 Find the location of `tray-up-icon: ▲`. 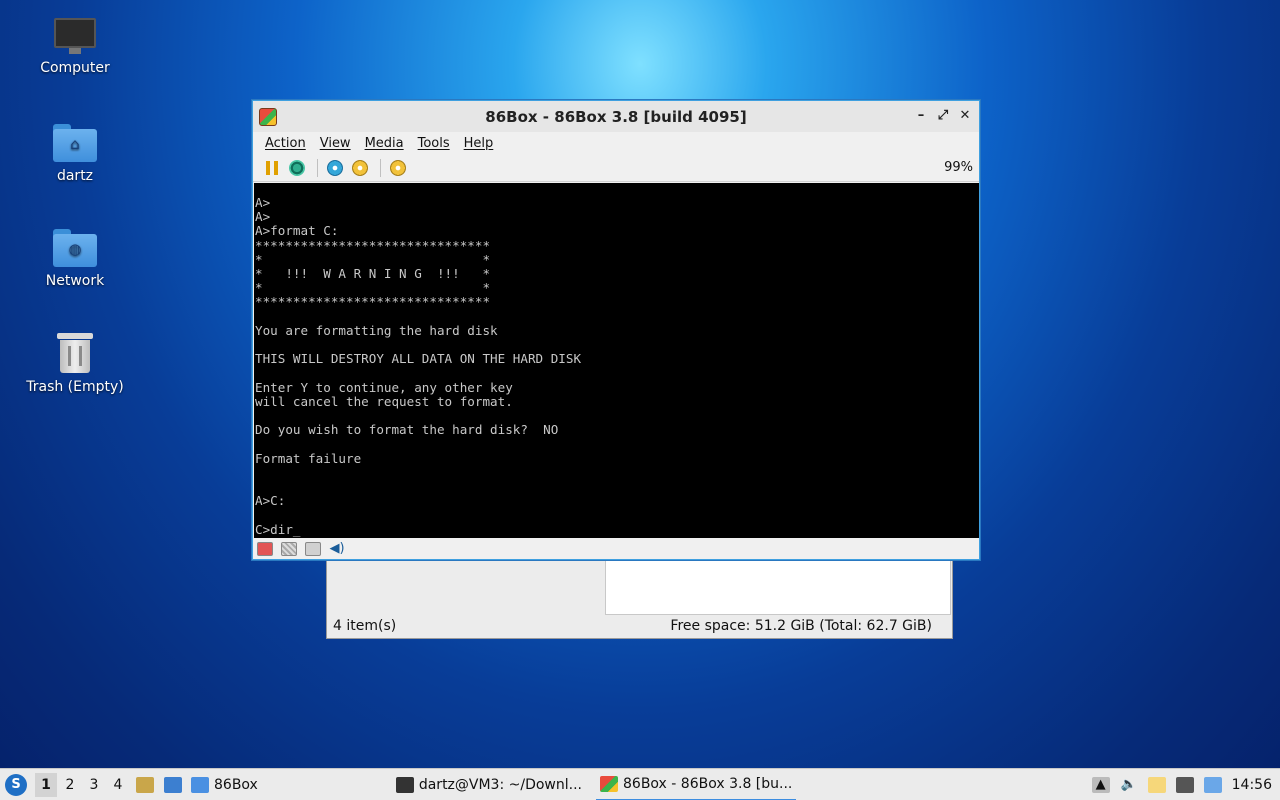

tray-up-icon: ▲ is located at coordinates (1100, 784).